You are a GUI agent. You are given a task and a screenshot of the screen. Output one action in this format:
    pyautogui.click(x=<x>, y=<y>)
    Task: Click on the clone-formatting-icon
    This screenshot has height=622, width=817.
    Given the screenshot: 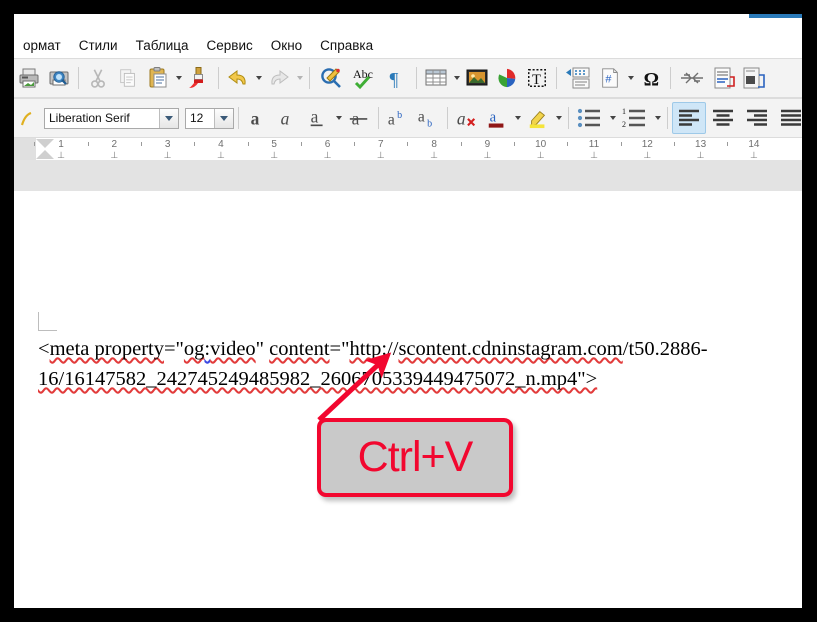 What is the action you would take?
    pyautogui.click(x=199, y=78)
    